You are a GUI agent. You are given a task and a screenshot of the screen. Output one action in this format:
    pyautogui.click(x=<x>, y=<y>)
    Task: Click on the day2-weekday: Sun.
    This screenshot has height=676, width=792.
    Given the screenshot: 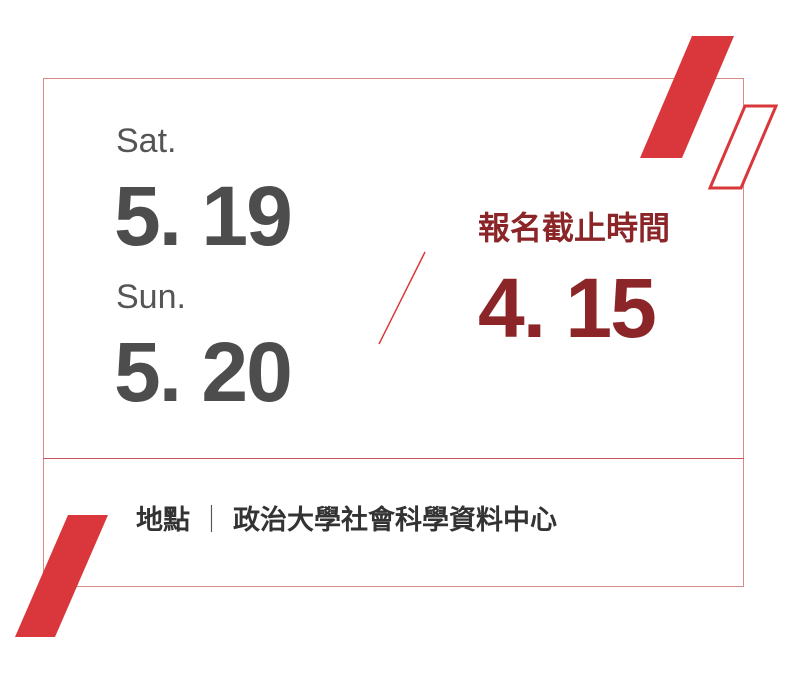 What is the action you would take?
    pyautogui.click(x=151, y=297)
    